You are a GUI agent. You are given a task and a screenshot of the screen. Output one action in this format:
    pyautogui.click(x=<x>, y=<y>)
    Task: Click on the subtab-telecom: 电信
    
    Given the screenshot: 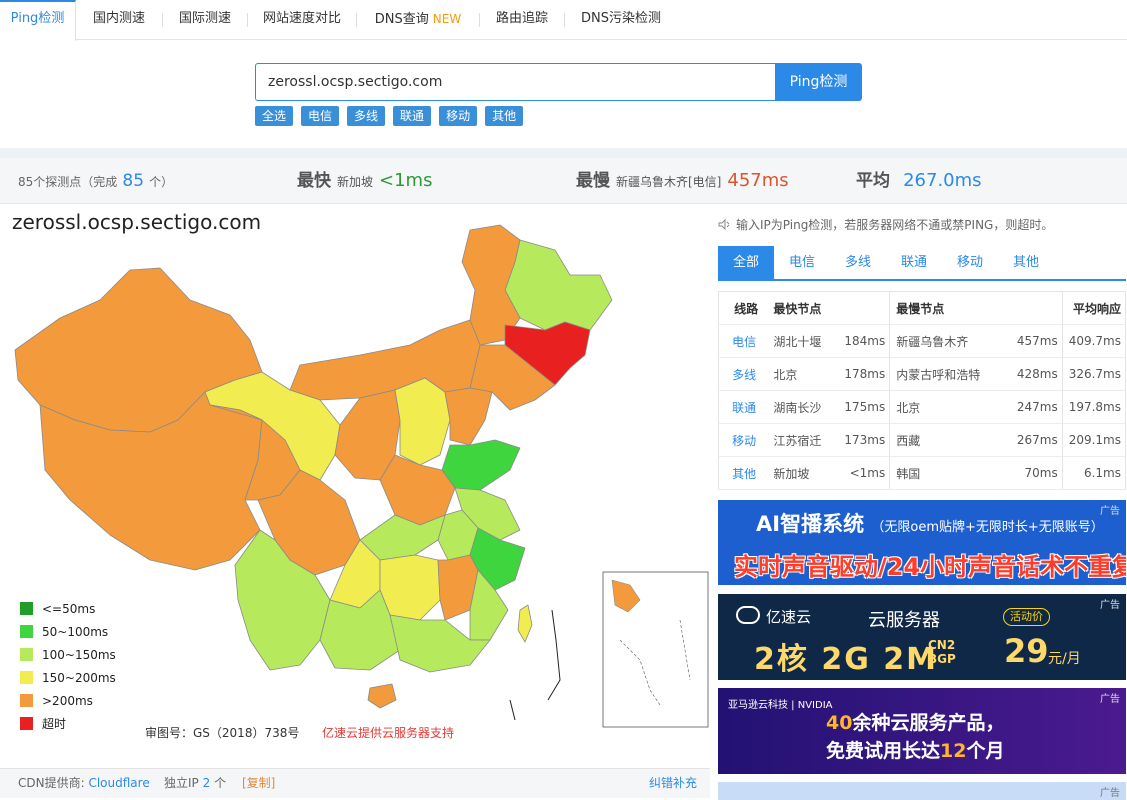 What is the action you would take?
    pyautogui.click(x=802, y=262)
    